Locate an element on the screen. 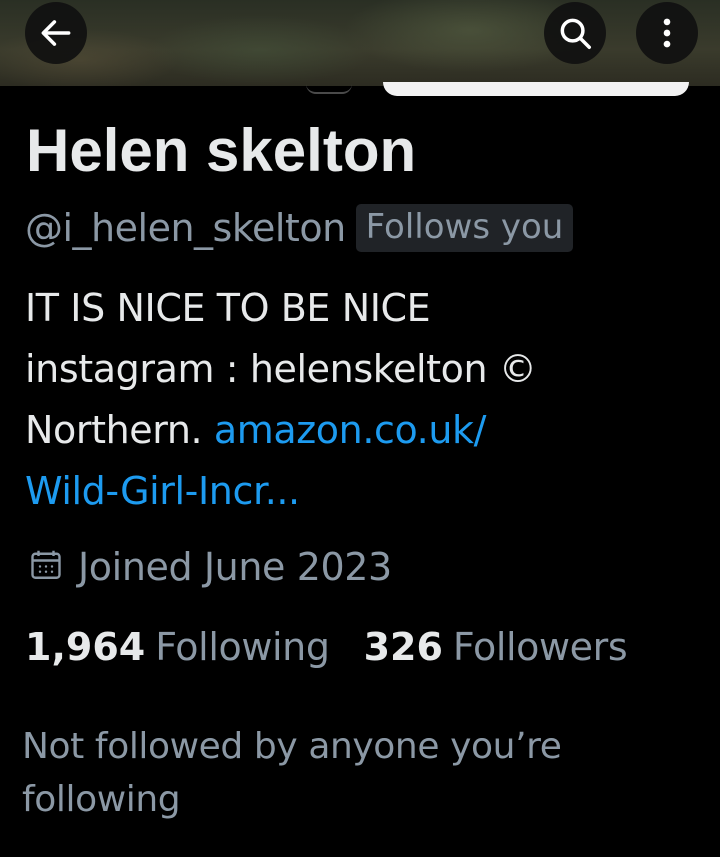  following-link: 1,964 Following is located at coordinates (177, 647).